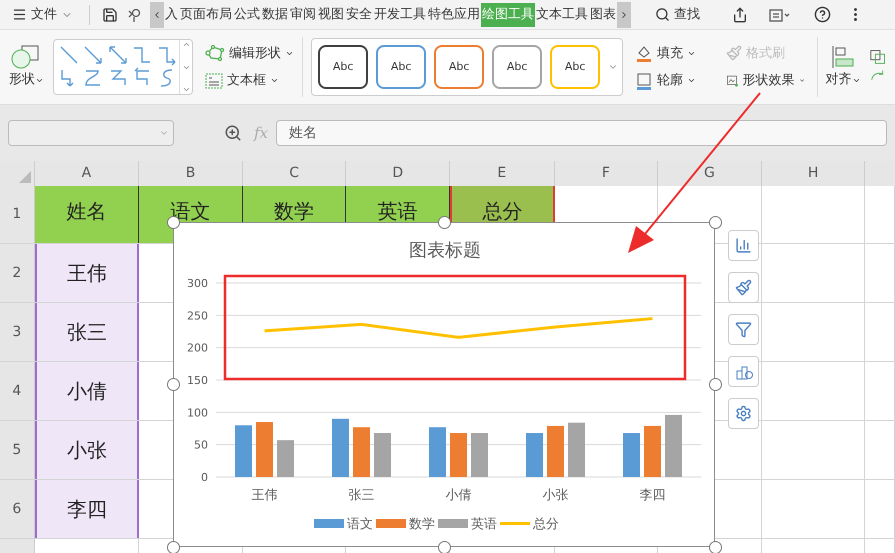 Image resolution: width=895 pixels, height=553 pixels. What do you see at coordinates (19, 14) in the screenshot?
I see `menu-icon` at bounding box center [19, 14].